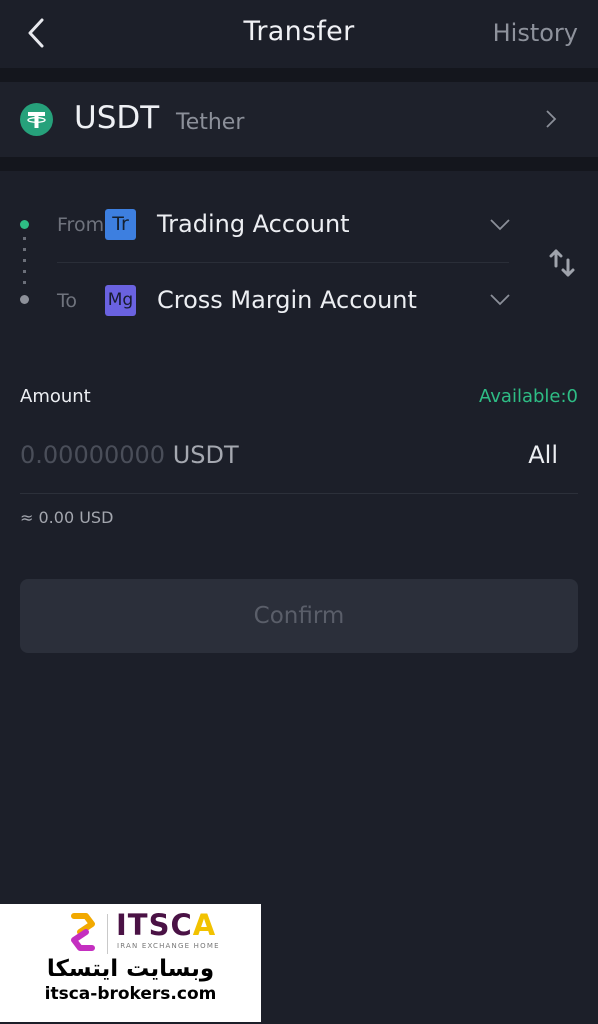  Describe the element at coordinates (210, 122) in the screenshot. I see `coin-name: Tether` at that location.